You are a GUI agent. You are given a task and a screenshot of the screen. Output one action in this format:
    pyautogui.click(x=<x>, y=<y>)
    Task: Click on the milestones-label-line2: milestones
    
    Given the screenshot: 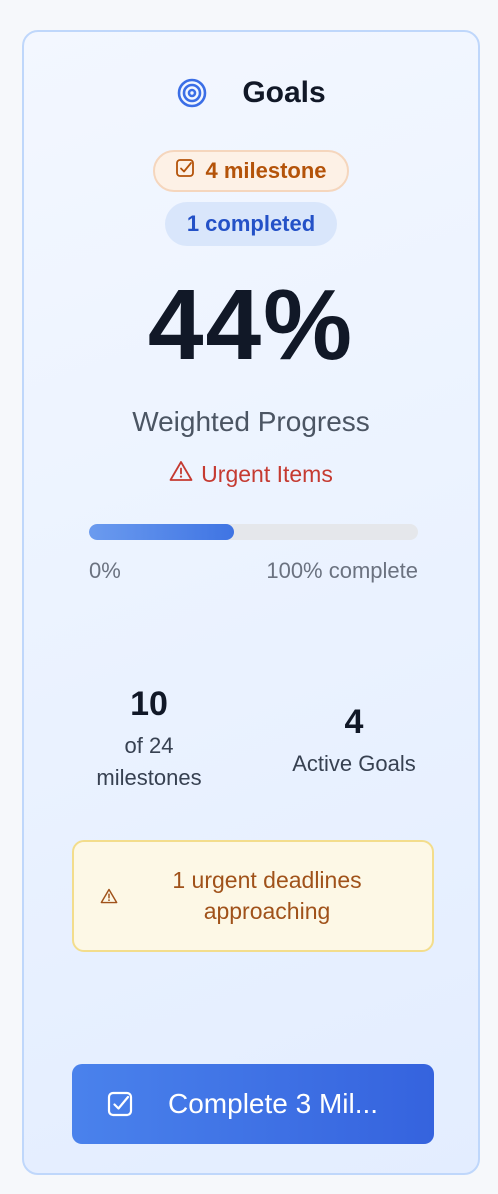 What is the action you would take?
    pyautogui.click(x=149, y=777)
    